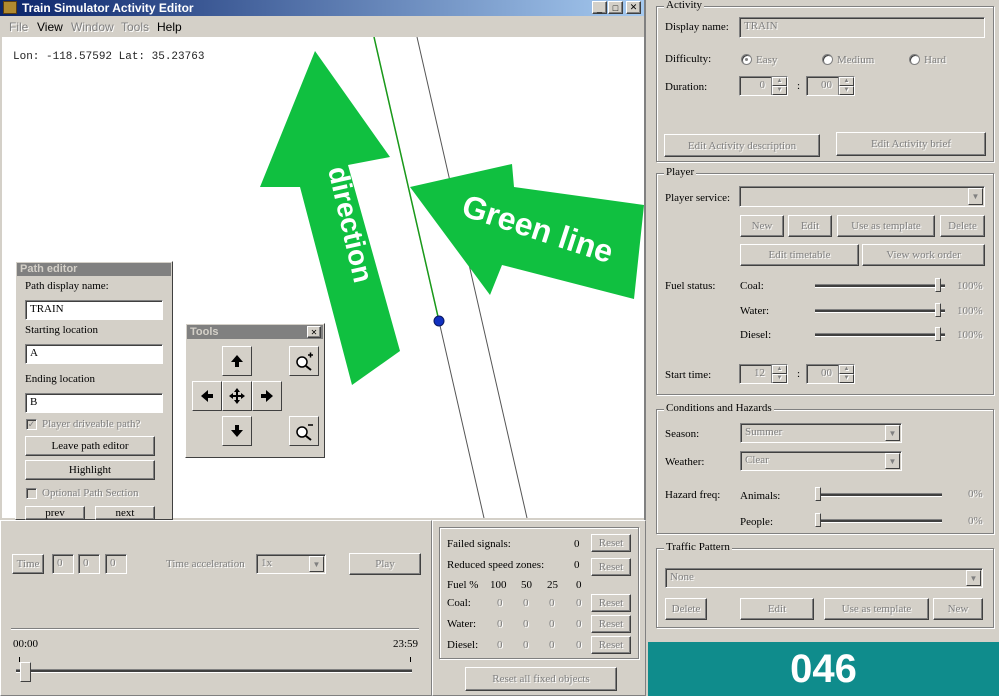 Image resolution: width=999 pixels, height=696 pixels. What do you see at coordinates (690, 286) in the screenshot?
I see `fuel-status-label: Fuel status:` at bounding box center [690, 286].